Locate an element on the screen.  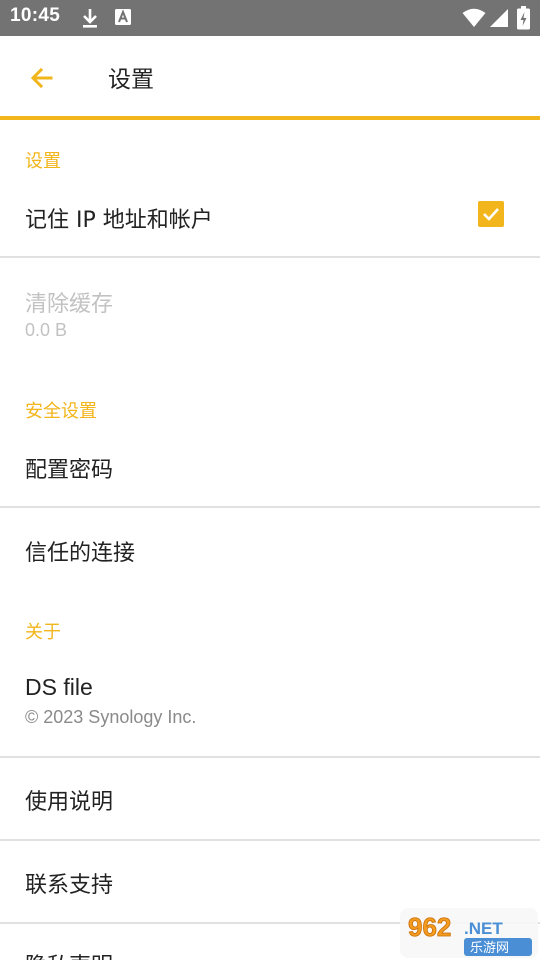
remember-ip-account-item: 记住 IP 地址和帐户 is located at coordinates (270, 218).